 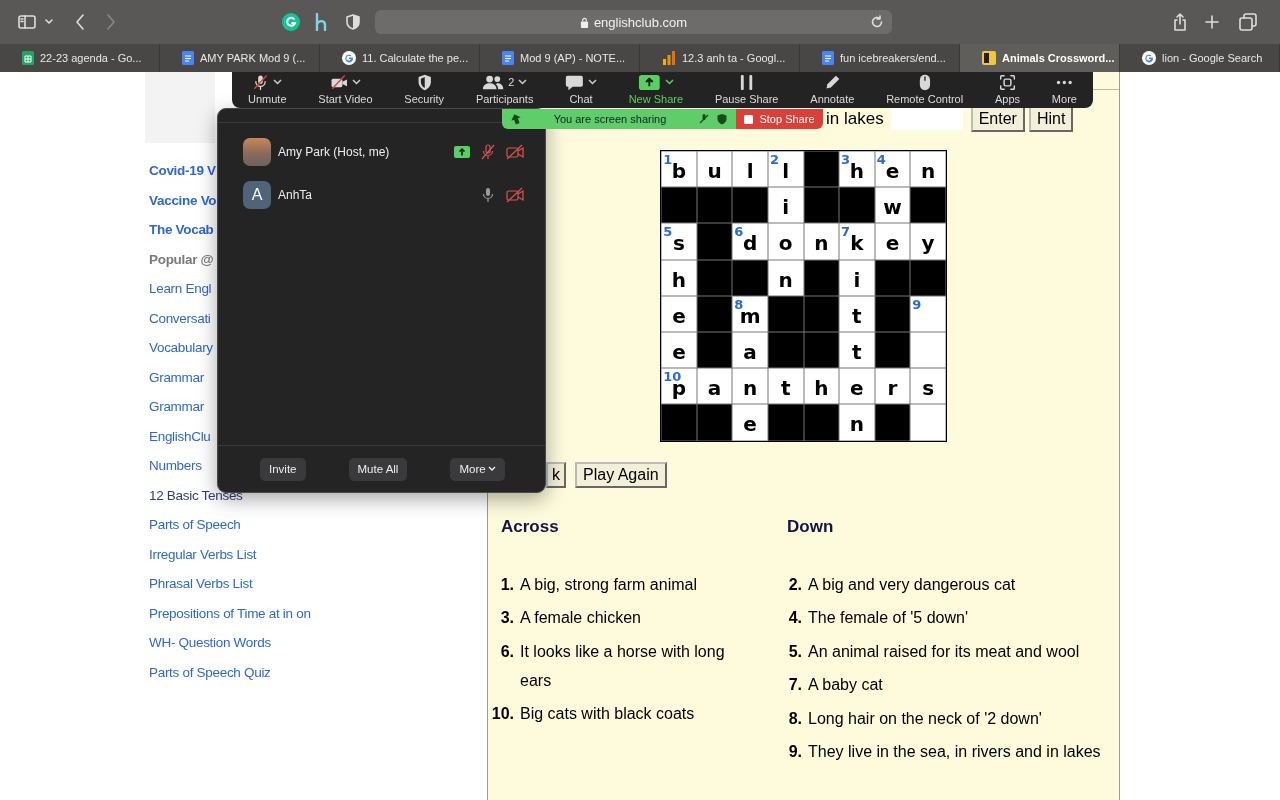 I want to click on chat-icon, so click(x=574, y=82).